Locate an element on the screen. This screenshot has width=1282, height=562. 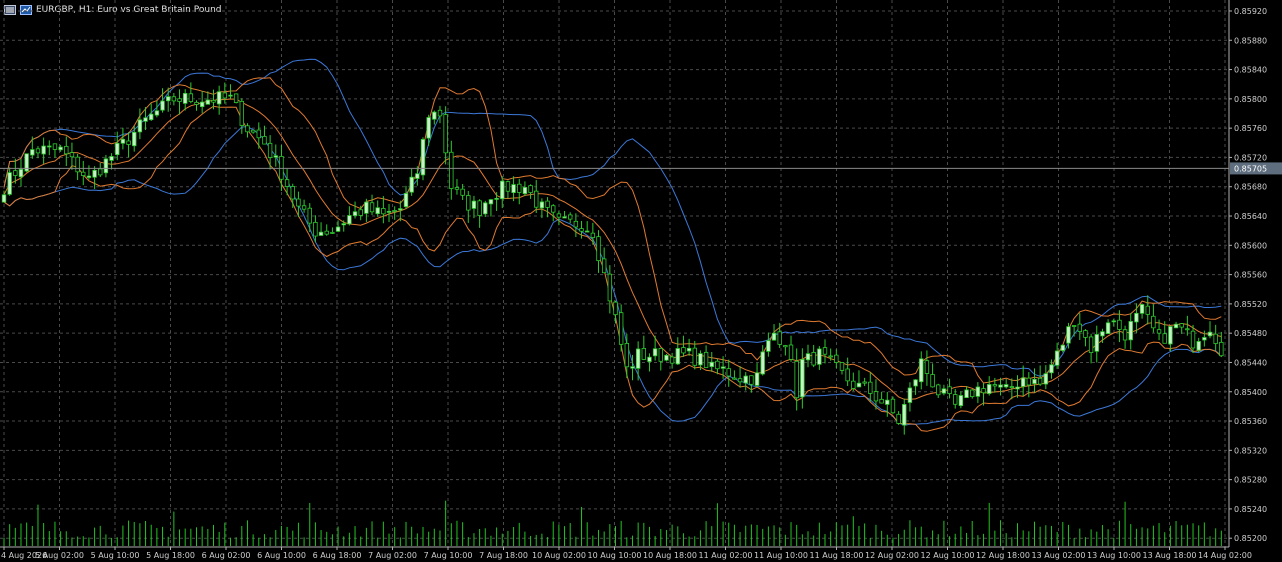
time-tick-label: 12 Aug 02:00 is located at coordinates (892, 555).